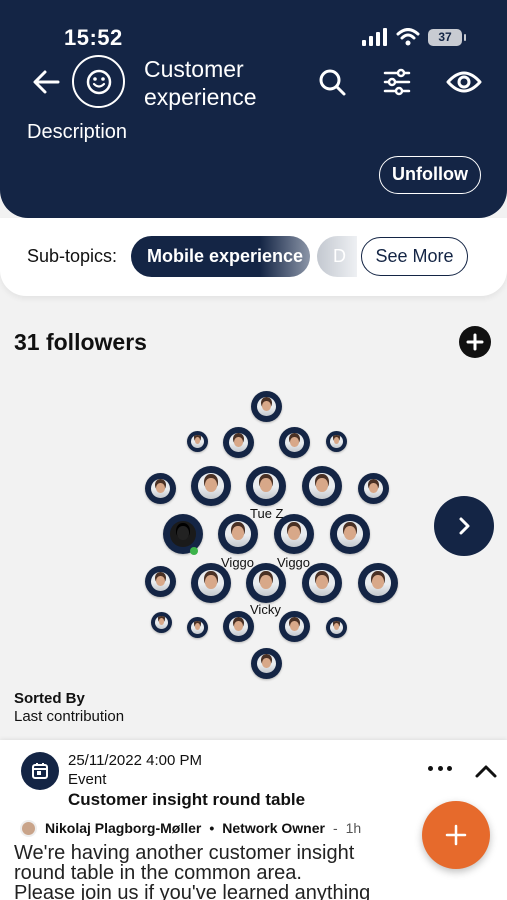  Describe the element at coordinates (49, 698) in the screenshot. I see `sorted-by-label: Sorted By` at that location.